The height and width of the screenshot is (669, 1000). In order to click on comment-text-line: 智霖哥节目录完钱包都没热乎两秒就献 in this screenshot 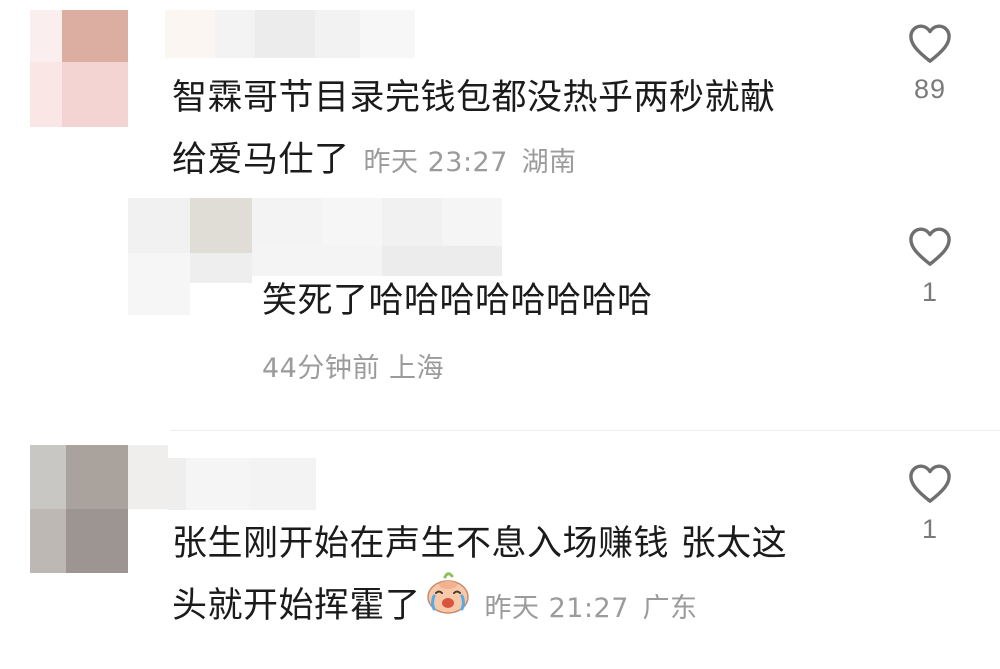, I will do `click(474, 98)`.